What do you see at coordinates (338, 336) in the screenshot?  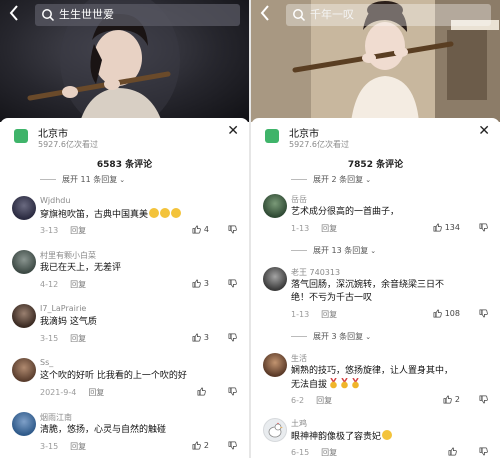 I see `expand-replies-label: 展开 3 条回复` at bounding box center [338, 336].